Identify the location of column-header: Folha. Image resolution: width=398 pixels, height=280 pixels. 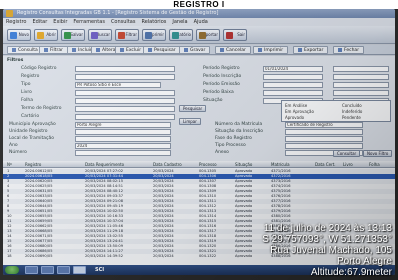
(374, 164).